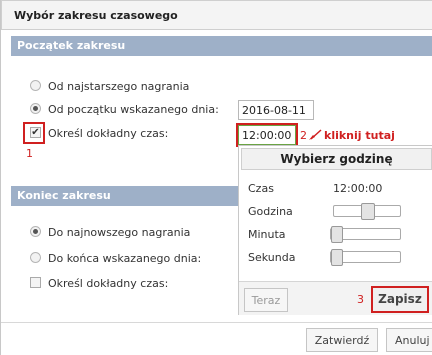  Describe the element at coordinates (108, 283) in the screenshot. I see `label-end-exact-time: Określ dokładny czas:` at that location.